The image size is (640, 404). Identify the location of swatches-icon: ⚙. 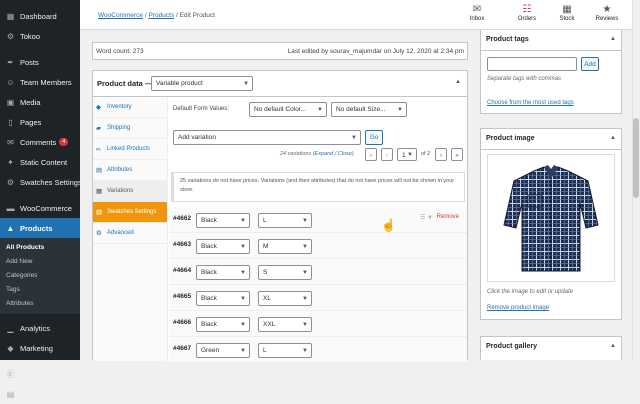
(10, 182).